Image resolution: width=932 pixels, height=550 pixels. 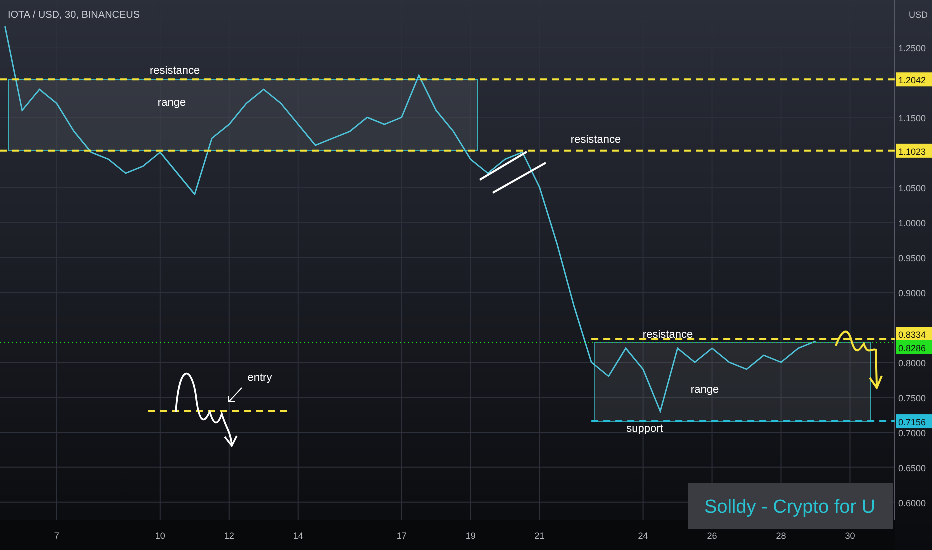 What do you see at coordinates (912, 433) in the screenshot?
I see `price-axis-label: 0.7000` at bounding box center [912, 433].